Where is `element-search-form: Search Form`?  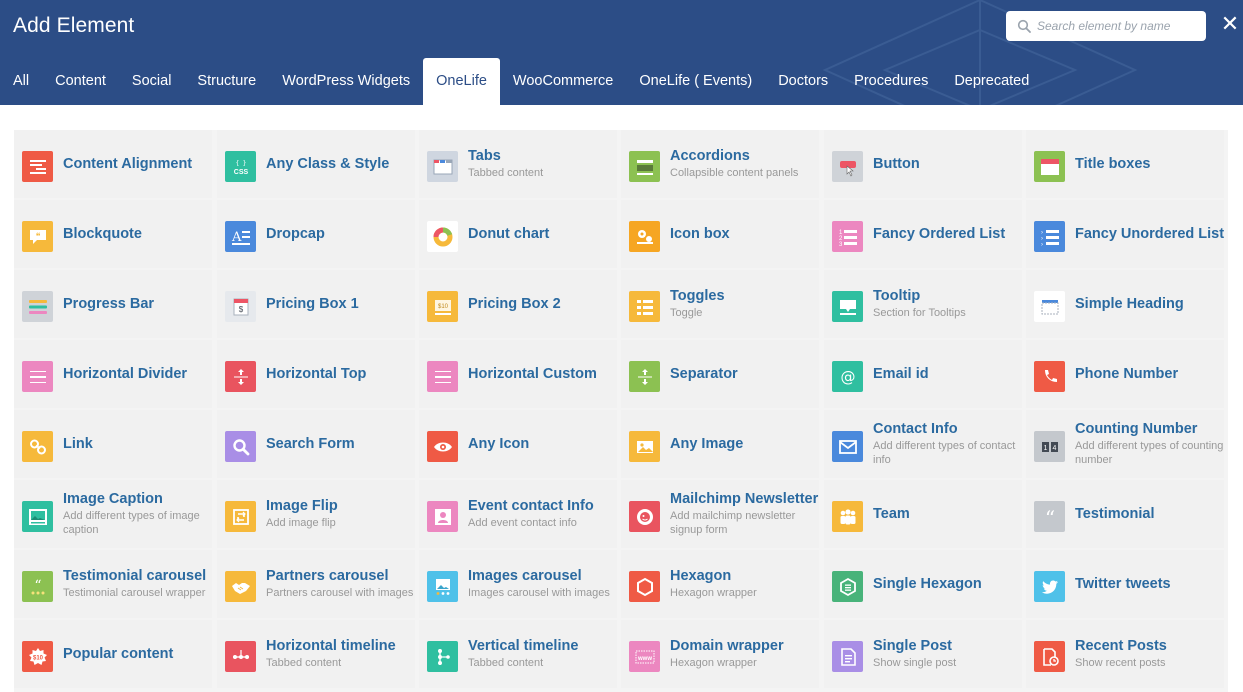
element-search-form: Search Form is located at coordinates (316, 444).